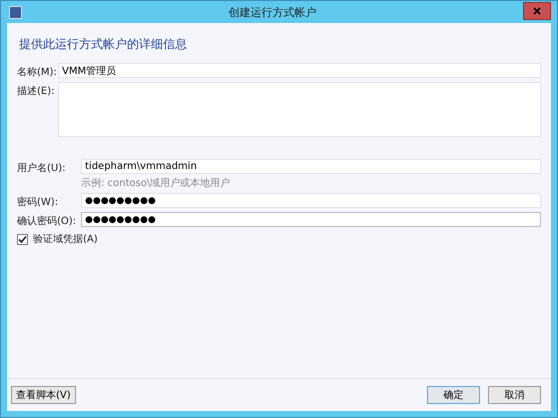 This screenshot has width=558, height=418. Describe the element at coordinates (311, 166) in the screenshot. I see `input-field: tidepharm\vmmadmin` at that location.